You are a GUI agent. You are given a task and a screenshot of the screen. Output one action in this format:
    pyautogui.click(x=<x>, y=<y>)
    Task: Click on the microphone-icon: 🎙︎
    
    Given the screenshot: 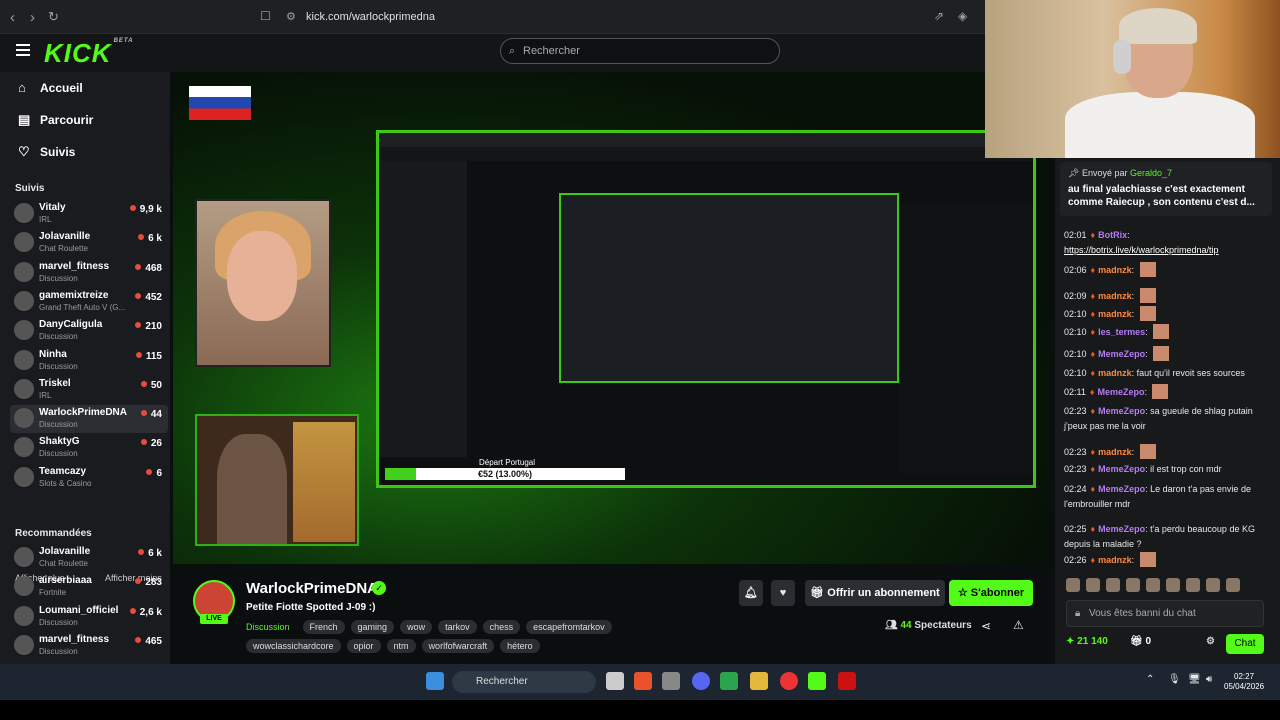 What is the action you would take?
    pyautogui.click(x=1174, y=679)
    